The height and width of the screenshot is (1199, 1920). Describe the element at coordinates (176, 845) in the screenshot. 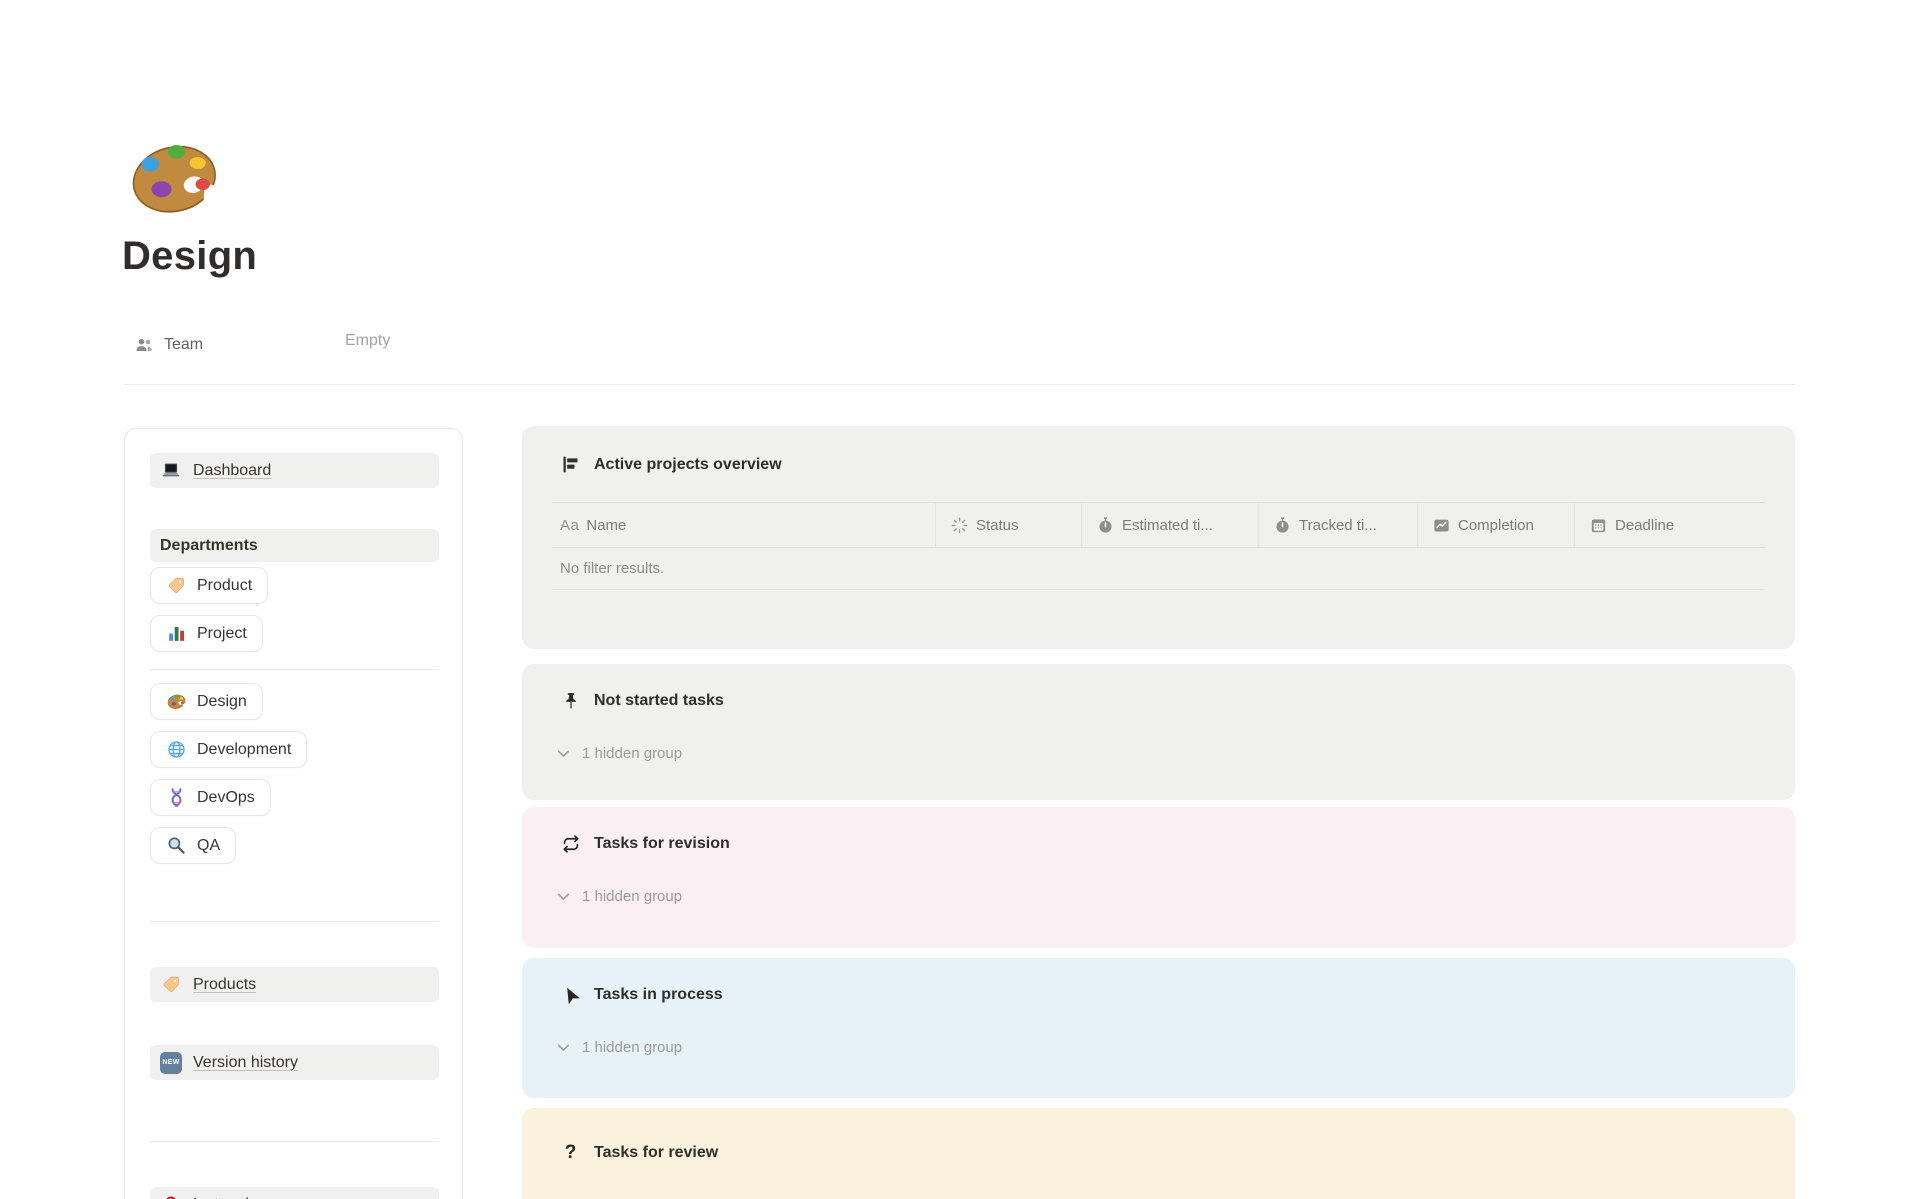

I see `magnifier-emoji-icon` at that location.